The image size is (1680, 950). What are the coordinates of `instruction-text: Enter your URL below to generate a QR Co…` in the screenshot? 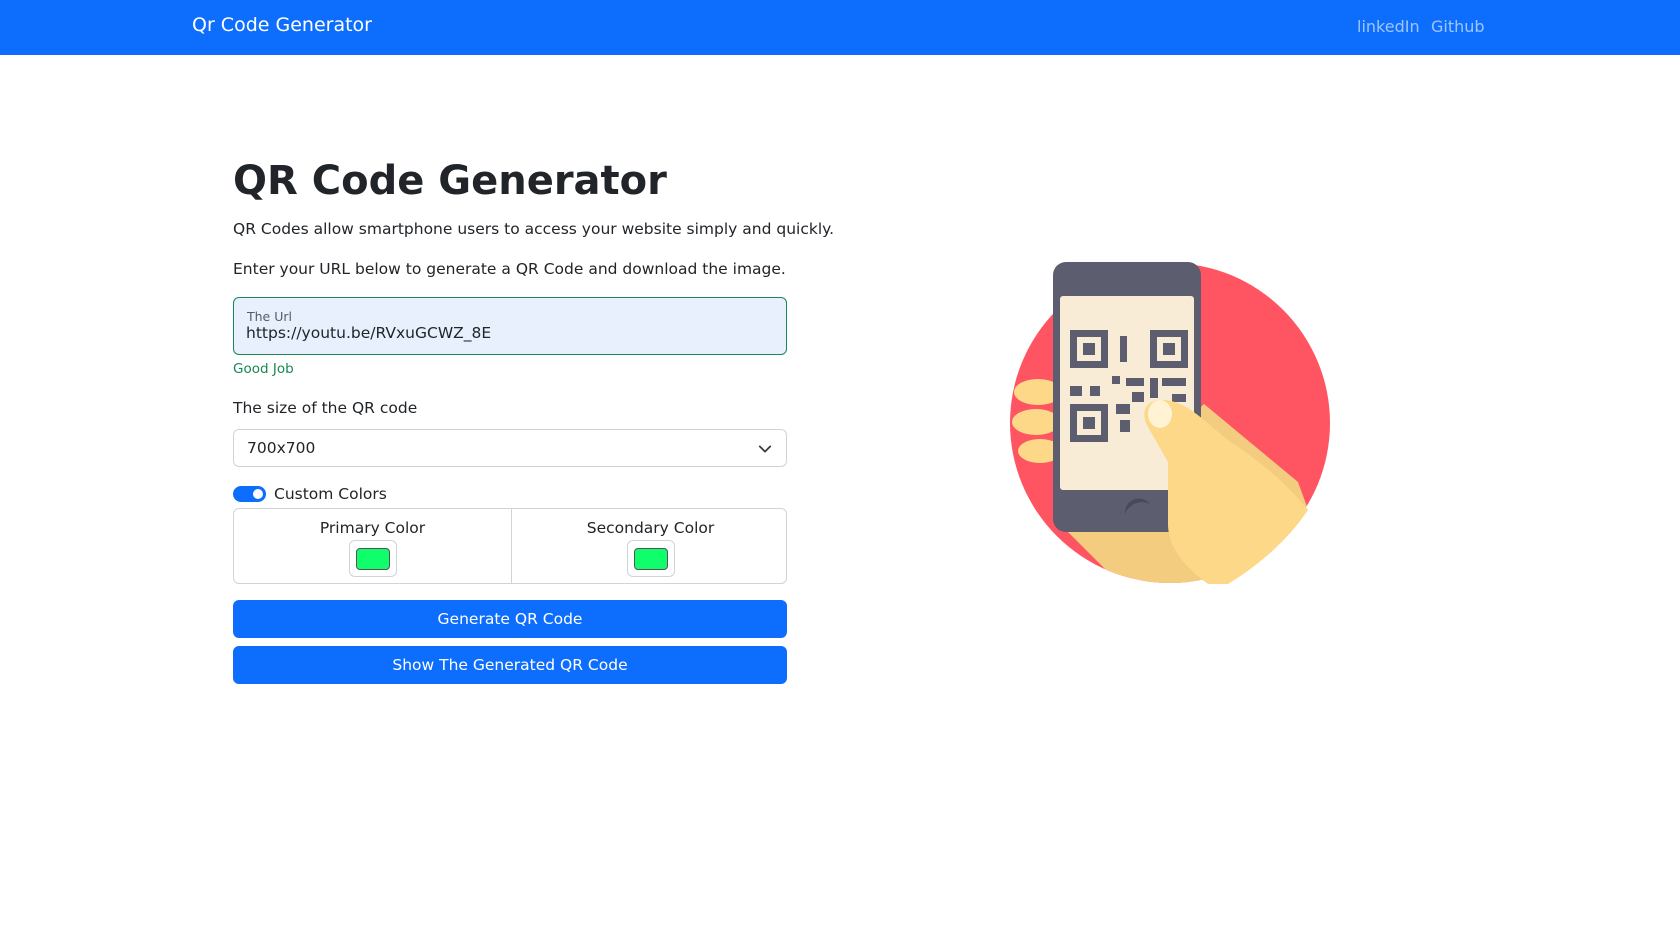 It's located at (509, 269).